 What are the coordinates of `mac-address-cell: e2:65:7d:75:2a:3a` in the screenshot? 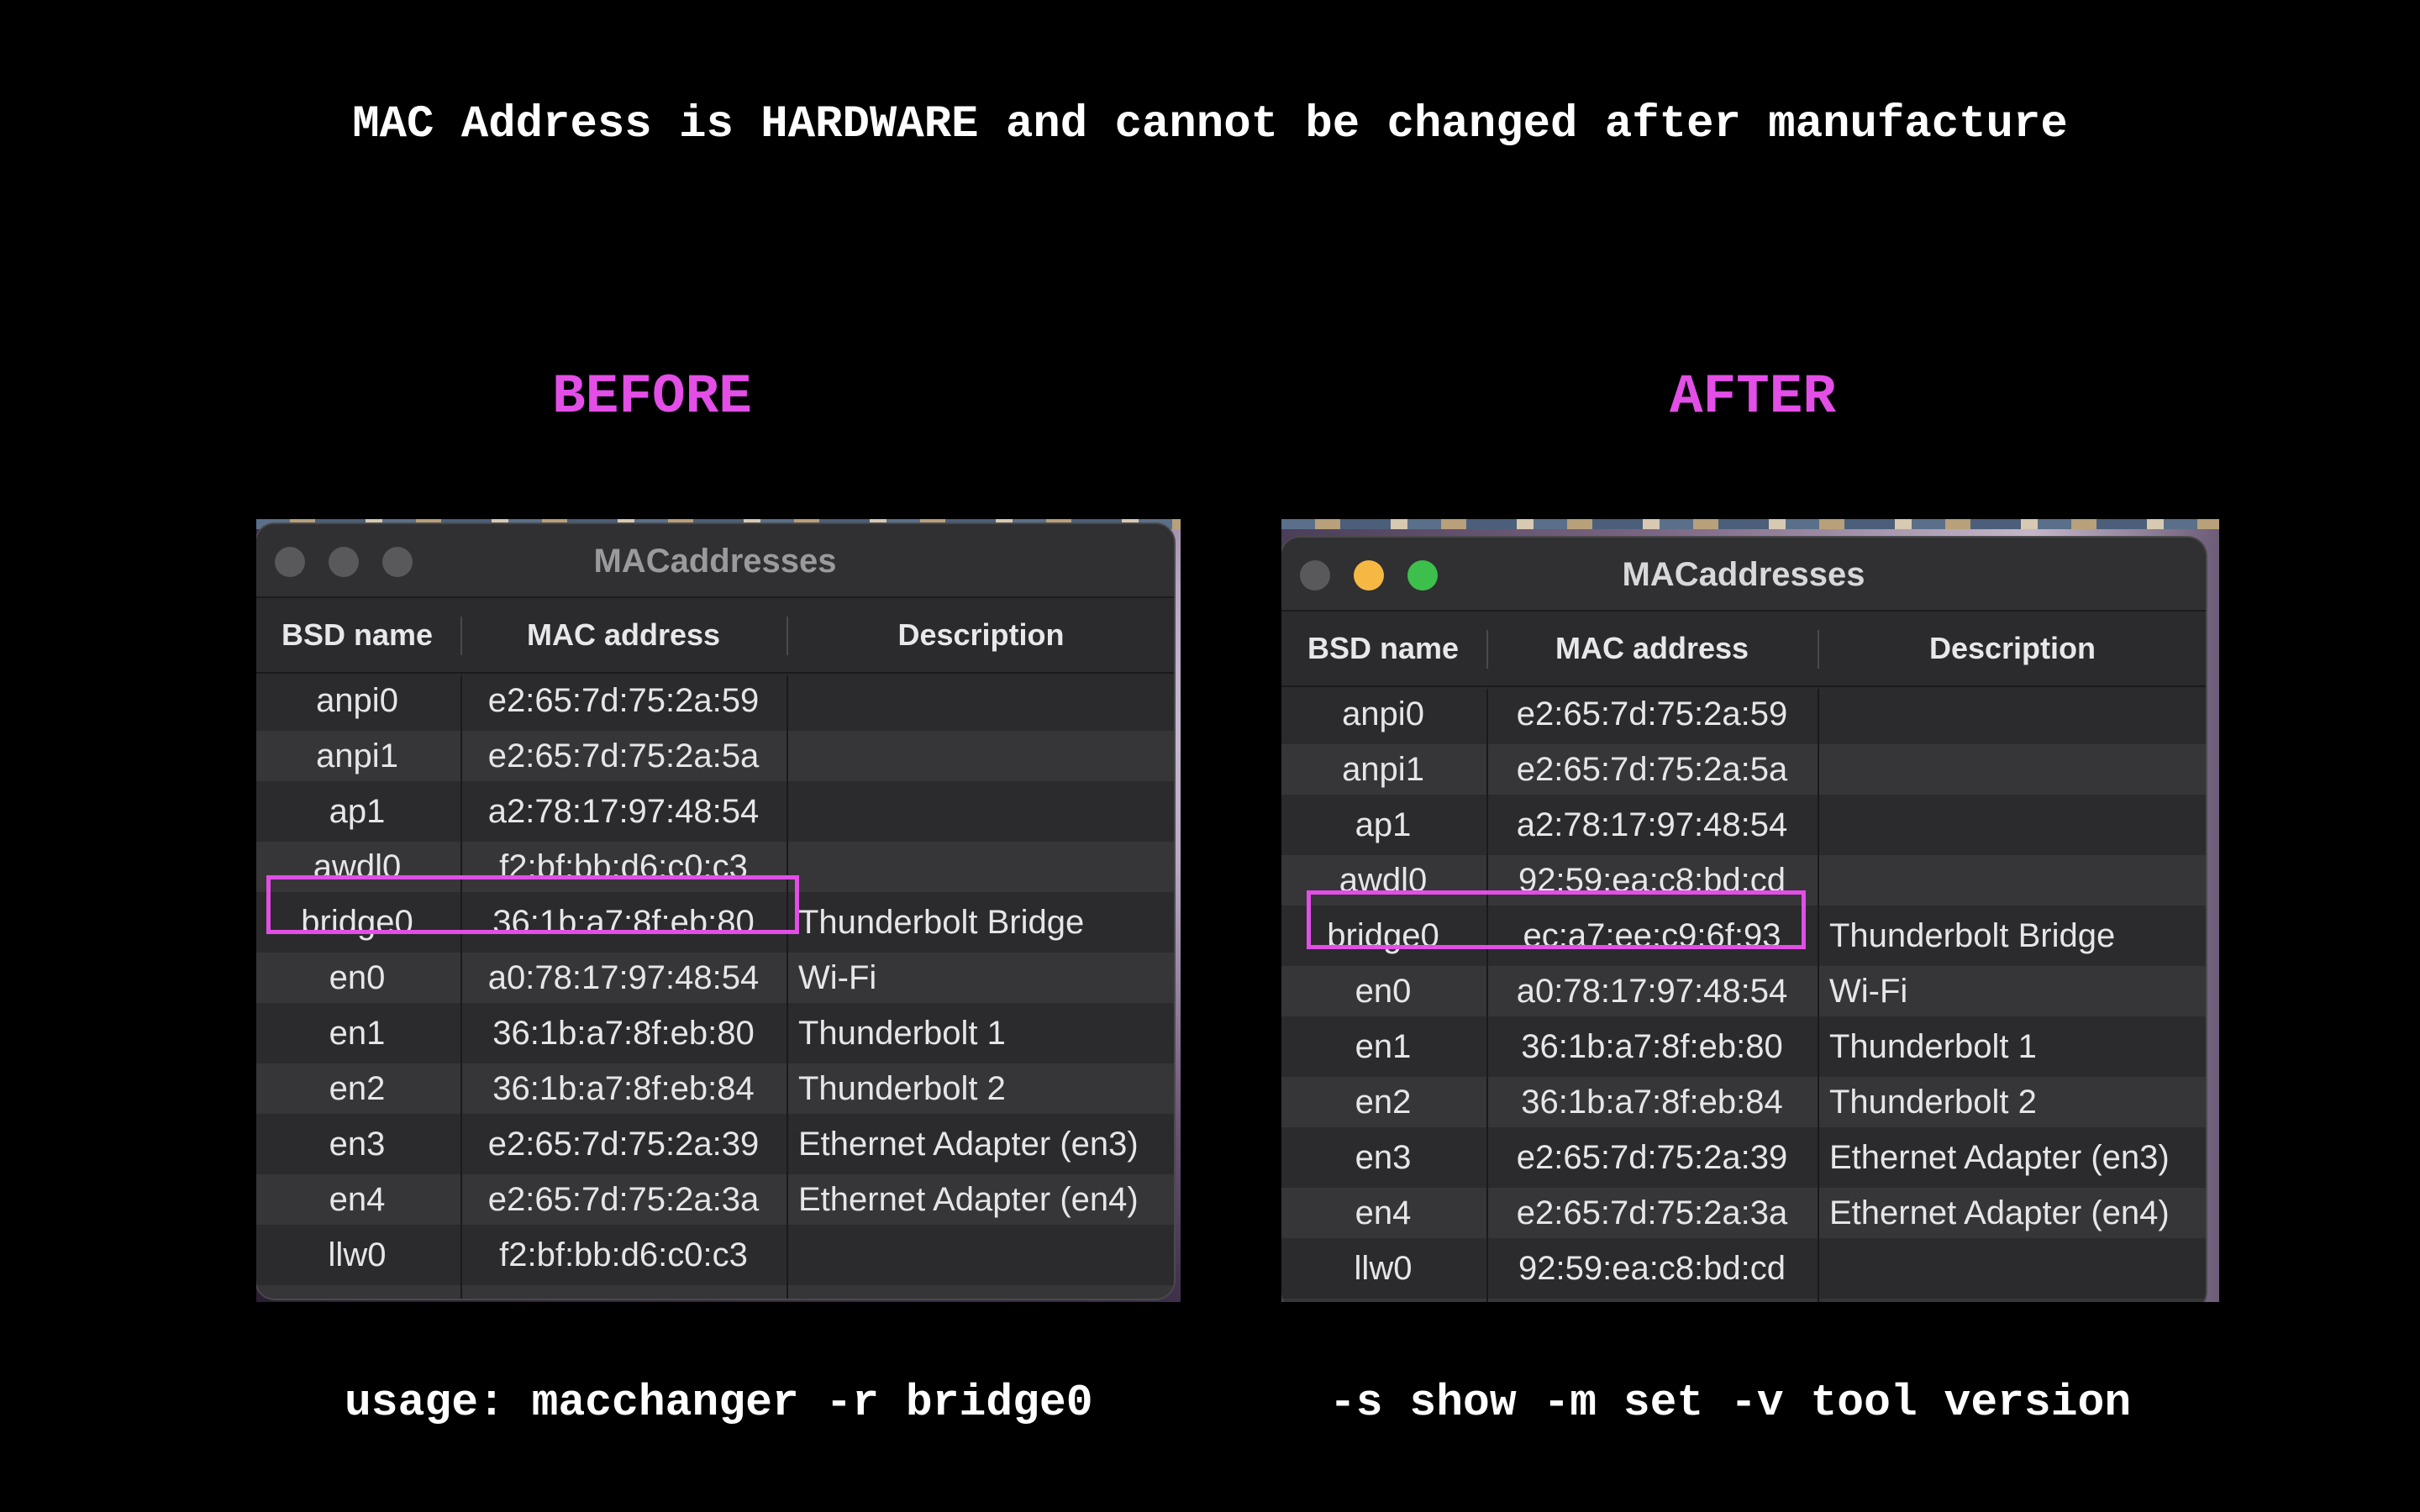 It's located at (1652, 1212).